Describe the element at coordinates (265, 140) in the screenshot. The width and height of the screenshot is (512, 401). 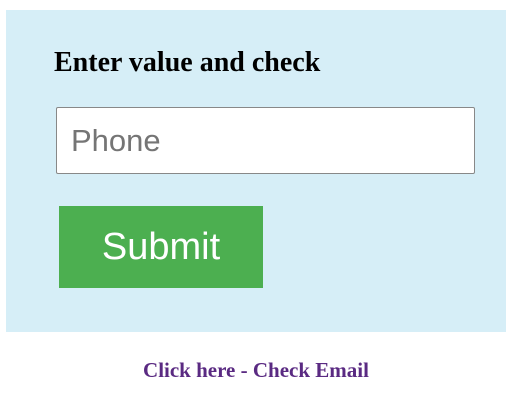
I see `phone-input` at that location.